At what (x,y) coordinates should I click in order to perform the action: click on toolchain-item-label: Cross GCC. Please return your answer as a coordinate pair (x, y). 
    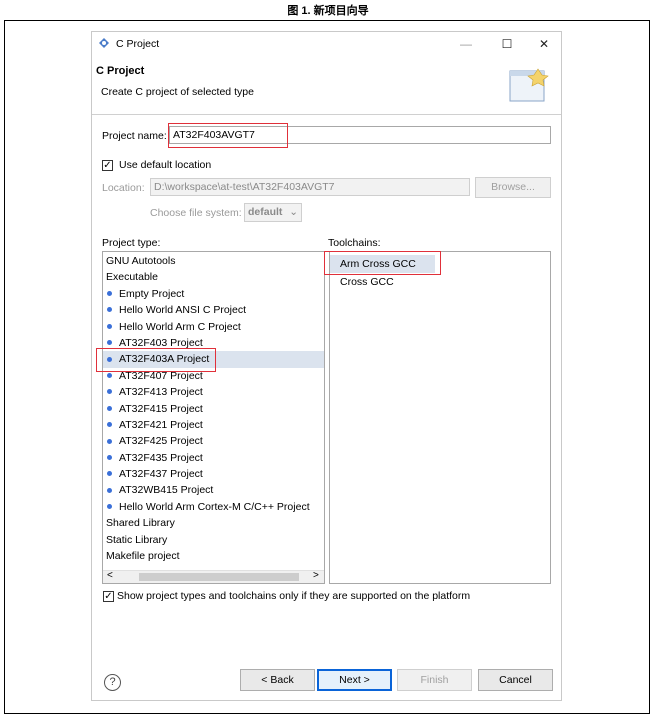
    Looking at the image, I should click on (367, 282).